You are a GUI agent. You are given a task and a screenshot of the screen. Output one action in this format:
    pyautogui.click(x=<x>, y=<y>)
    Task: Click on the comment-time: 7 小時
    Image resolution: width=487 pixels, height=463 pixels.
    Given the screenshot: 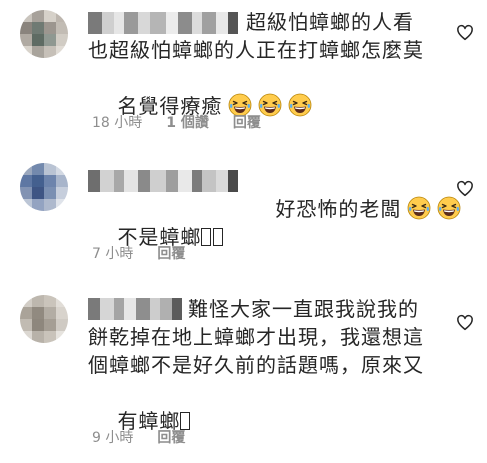 What is the action you would take?
    pyautogui.click(x=112, y=254)
    